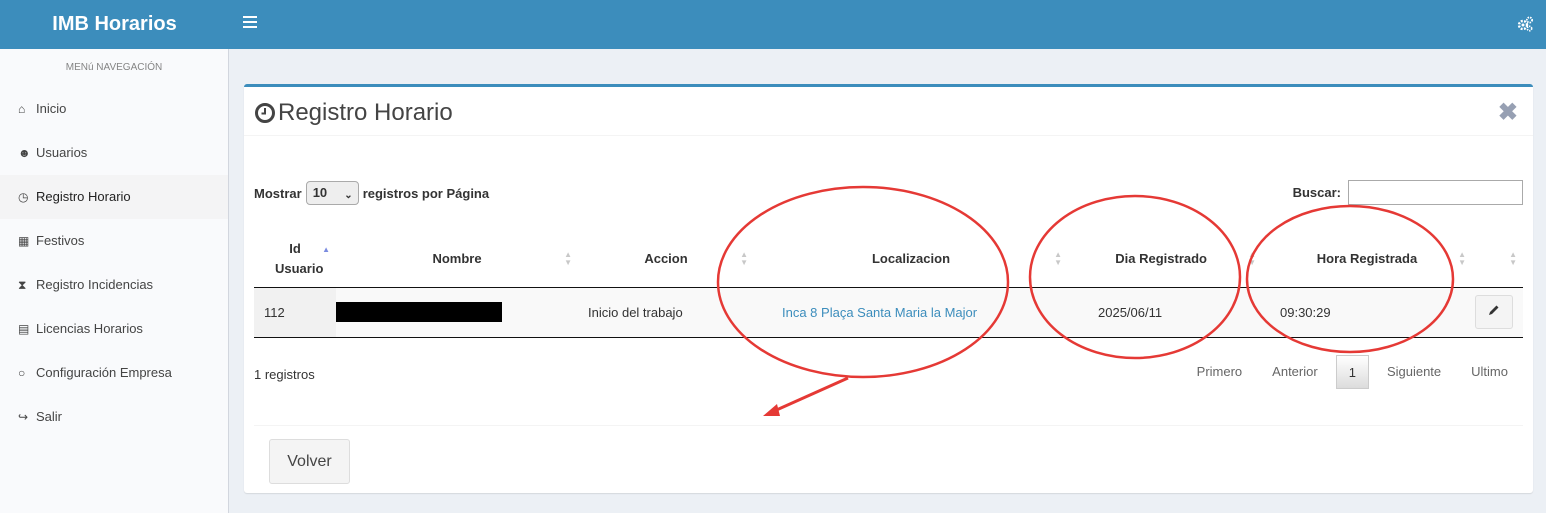 Image resolution: width=1546 pixels, height=513 pixels. I want to click on column-header-nombre: Nombre ▲ ▼, so click(457, 260).